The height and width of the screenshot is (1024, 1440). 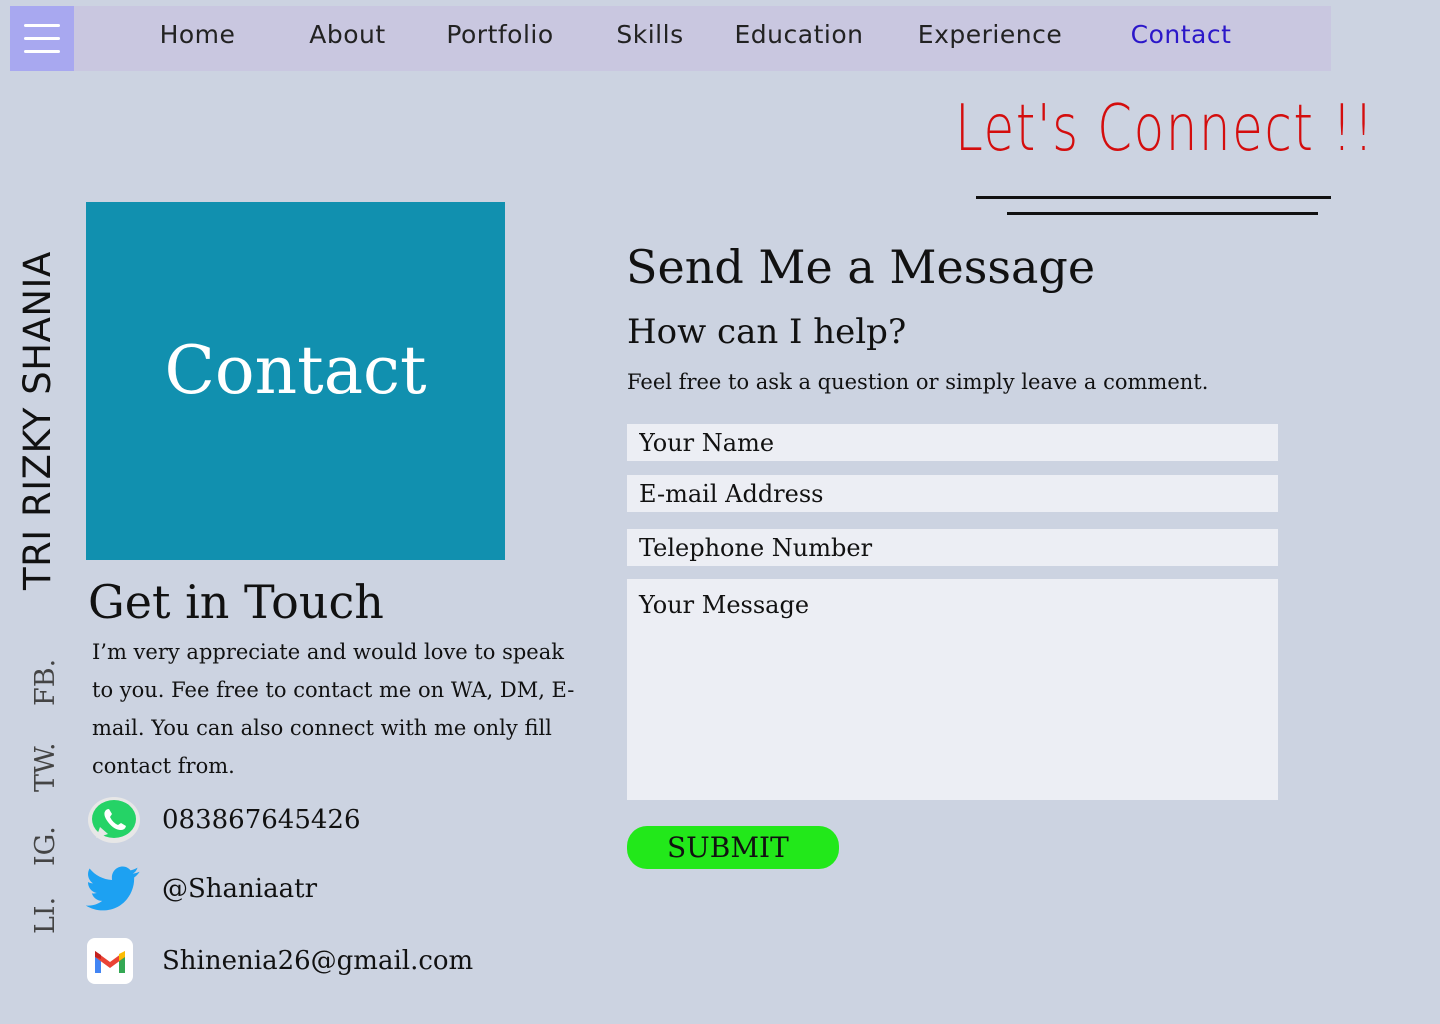 I want to click on phone-number: 083867645426, so click(x=261, y=820).